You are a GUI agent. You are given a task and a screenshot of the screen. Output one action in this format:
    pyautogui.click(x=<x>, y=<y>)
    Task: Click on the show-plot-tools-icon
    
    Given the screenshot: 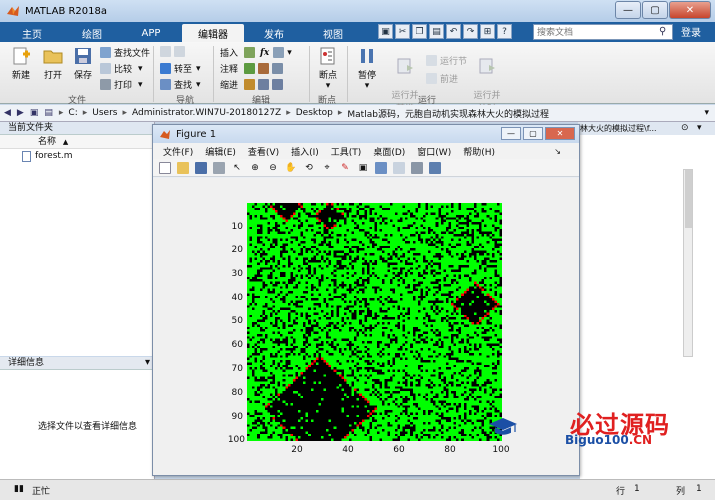 What is the action you would take?
    pyautogui.click(x=435, y=167)
    